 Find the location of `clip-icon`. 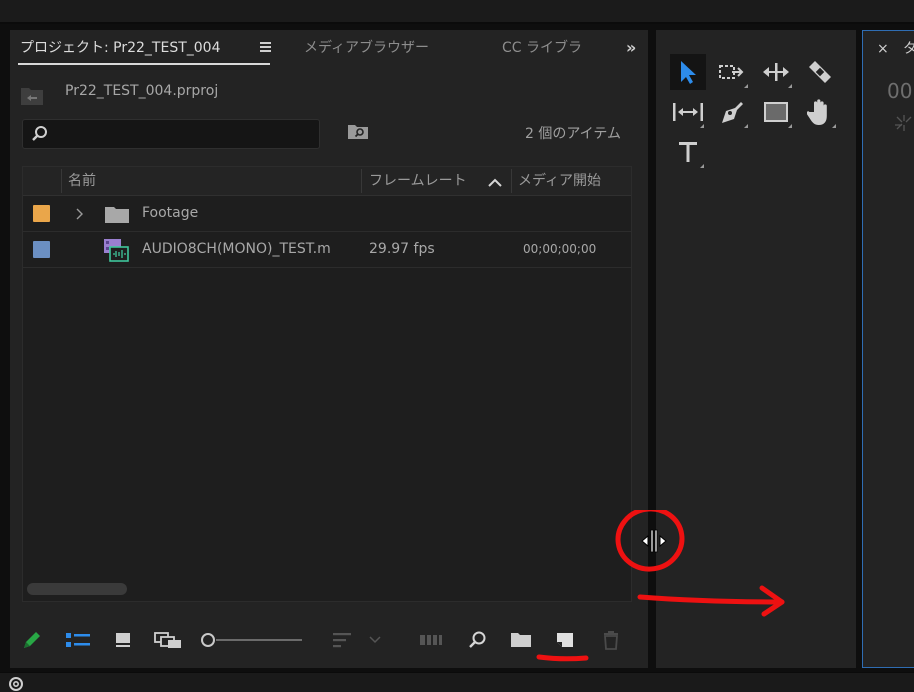

clip-icon is located at coordinates (116, 250).